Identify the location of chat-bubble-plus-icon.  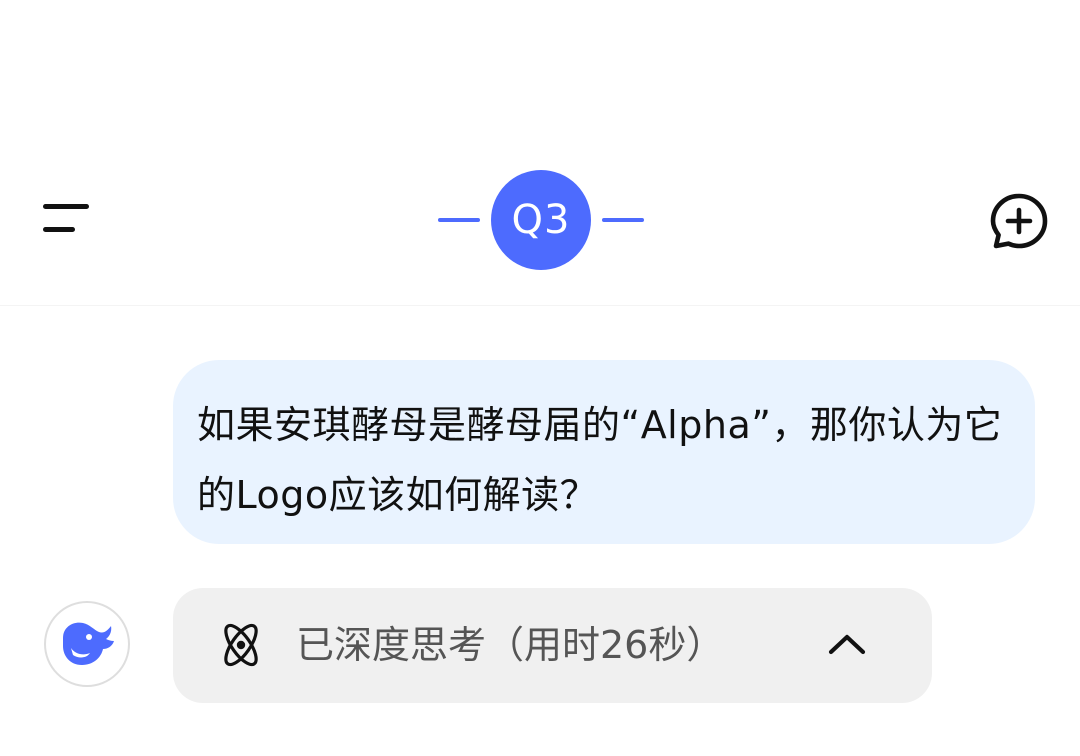
(1019, 221).